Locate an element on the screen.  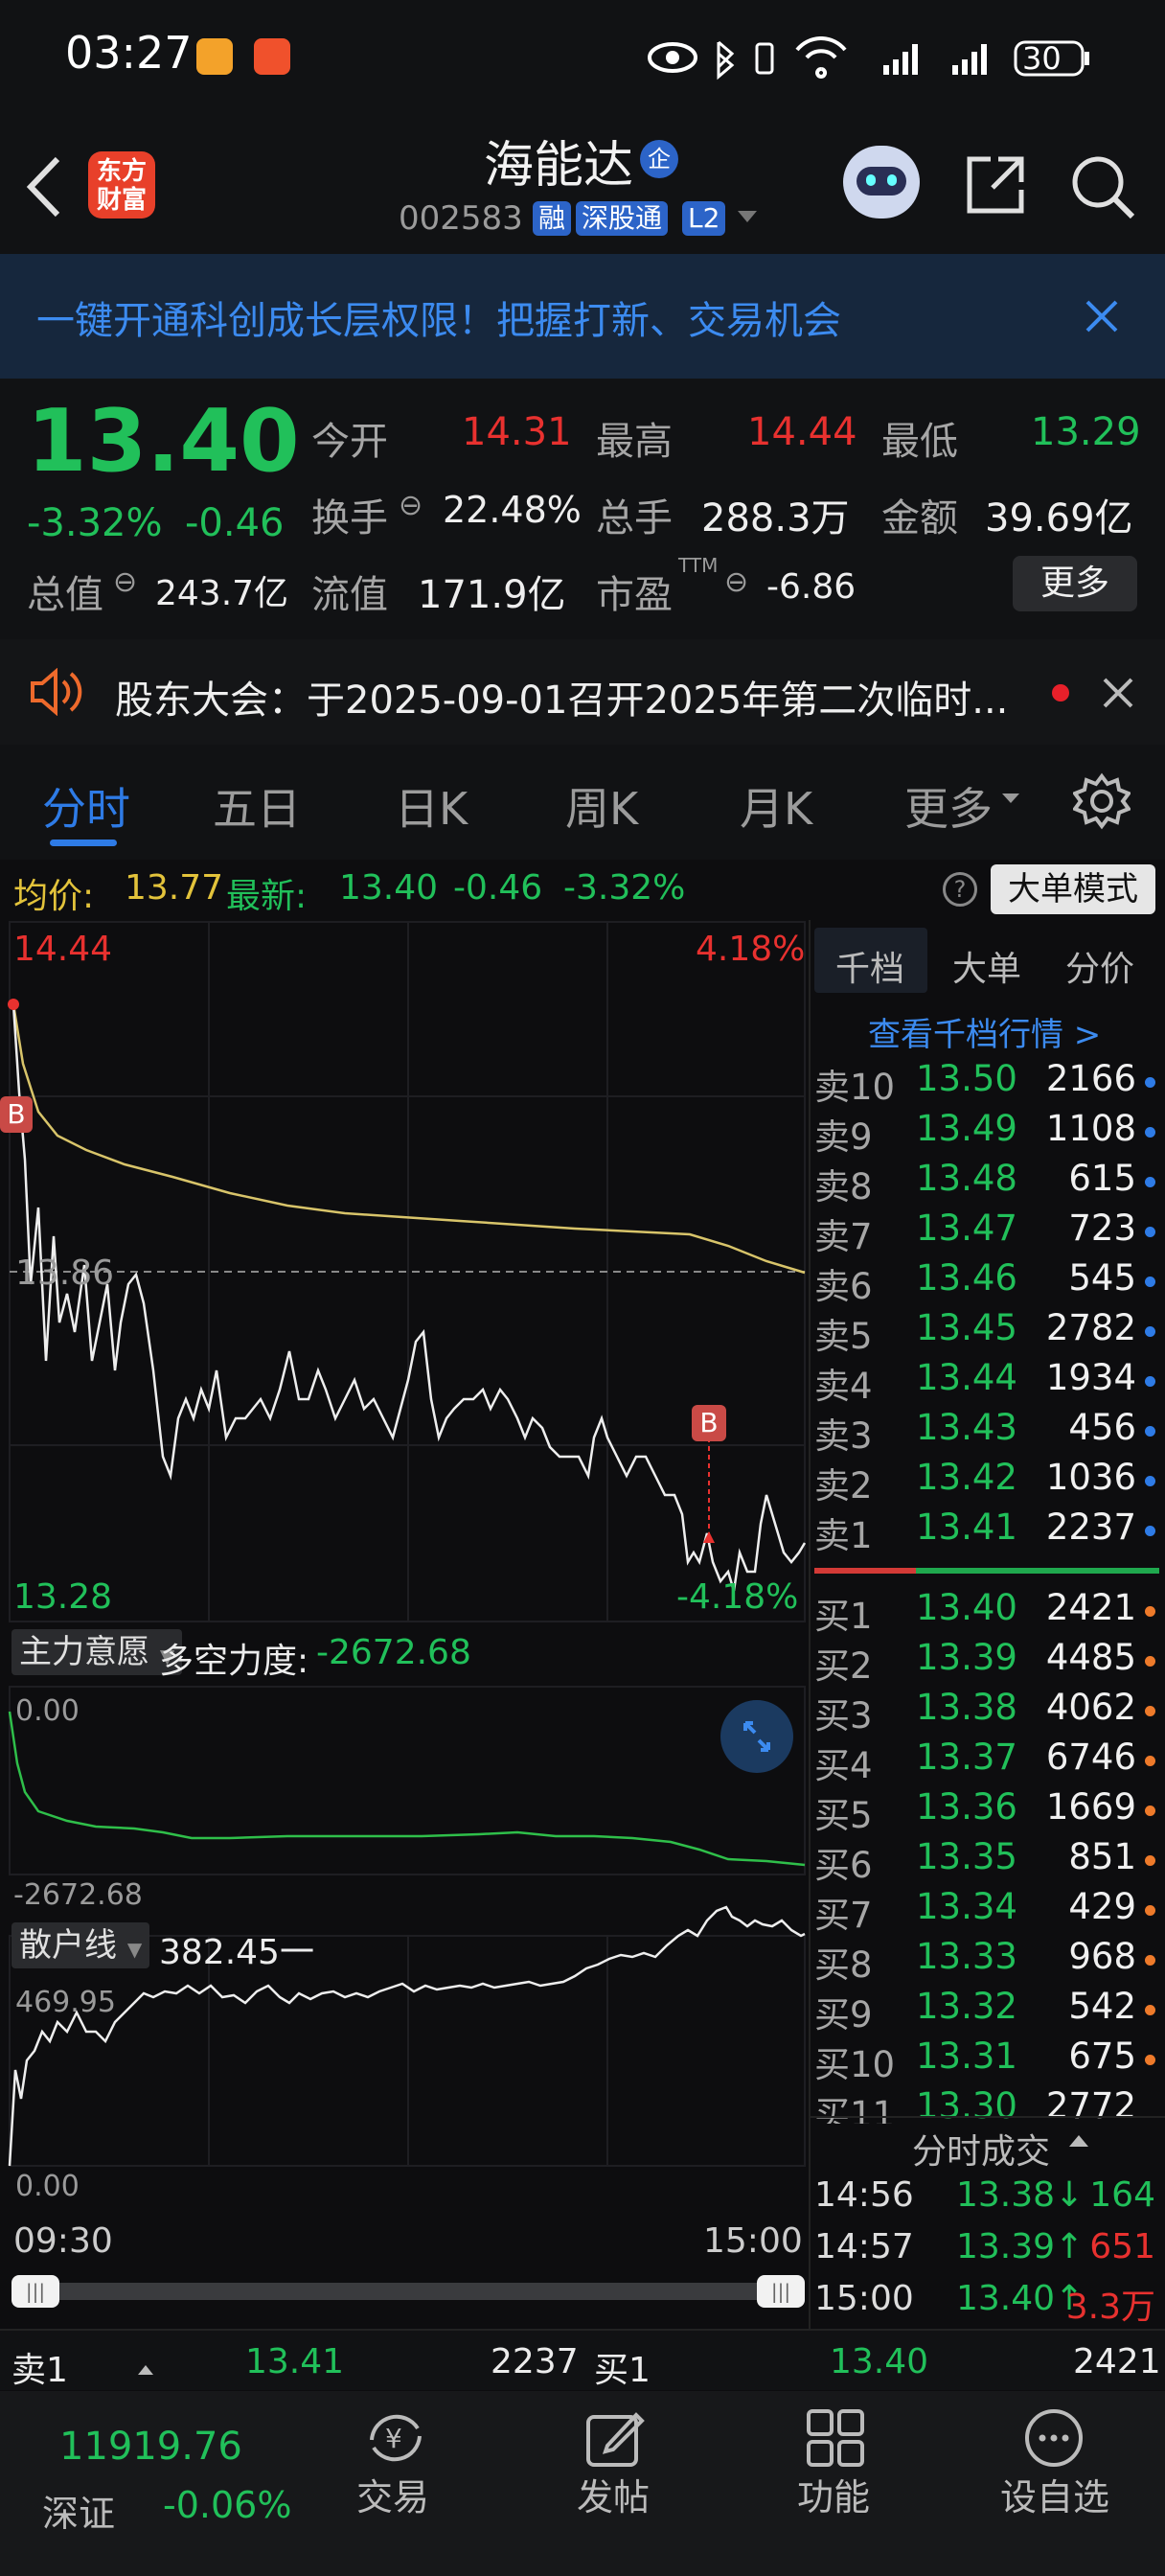
last-price: 13.40 is located at coordinates (163, 441).